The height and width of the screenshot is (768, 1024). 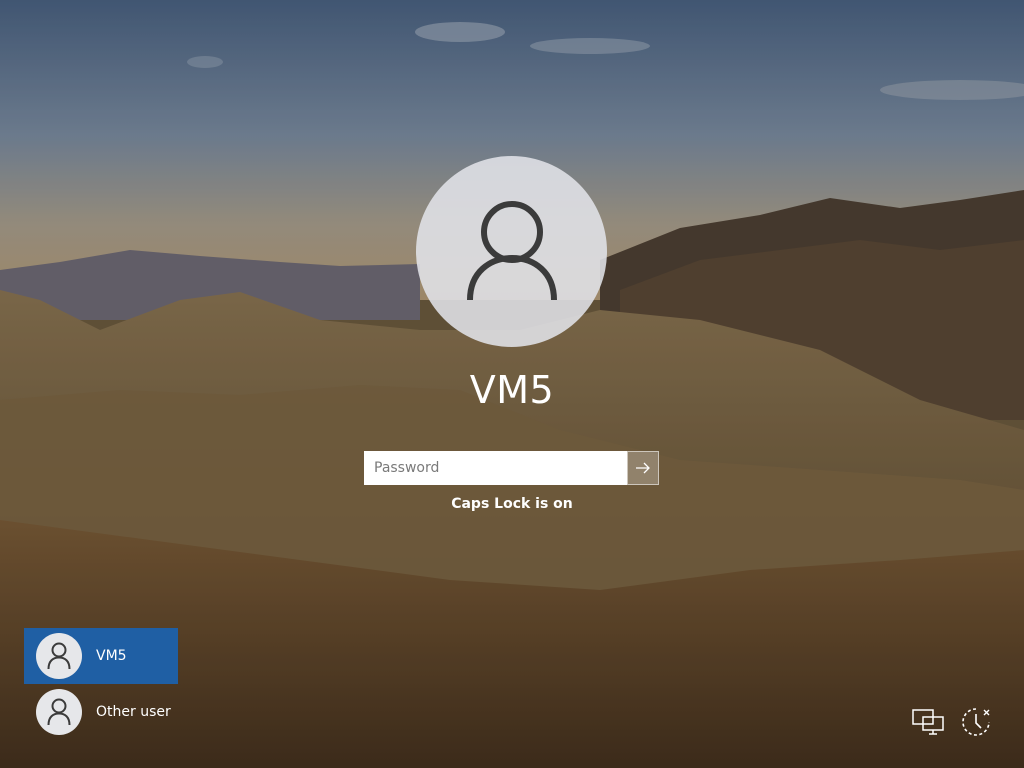 I want to click on user-list-item-label: Other user, so click(x=133, y=712).